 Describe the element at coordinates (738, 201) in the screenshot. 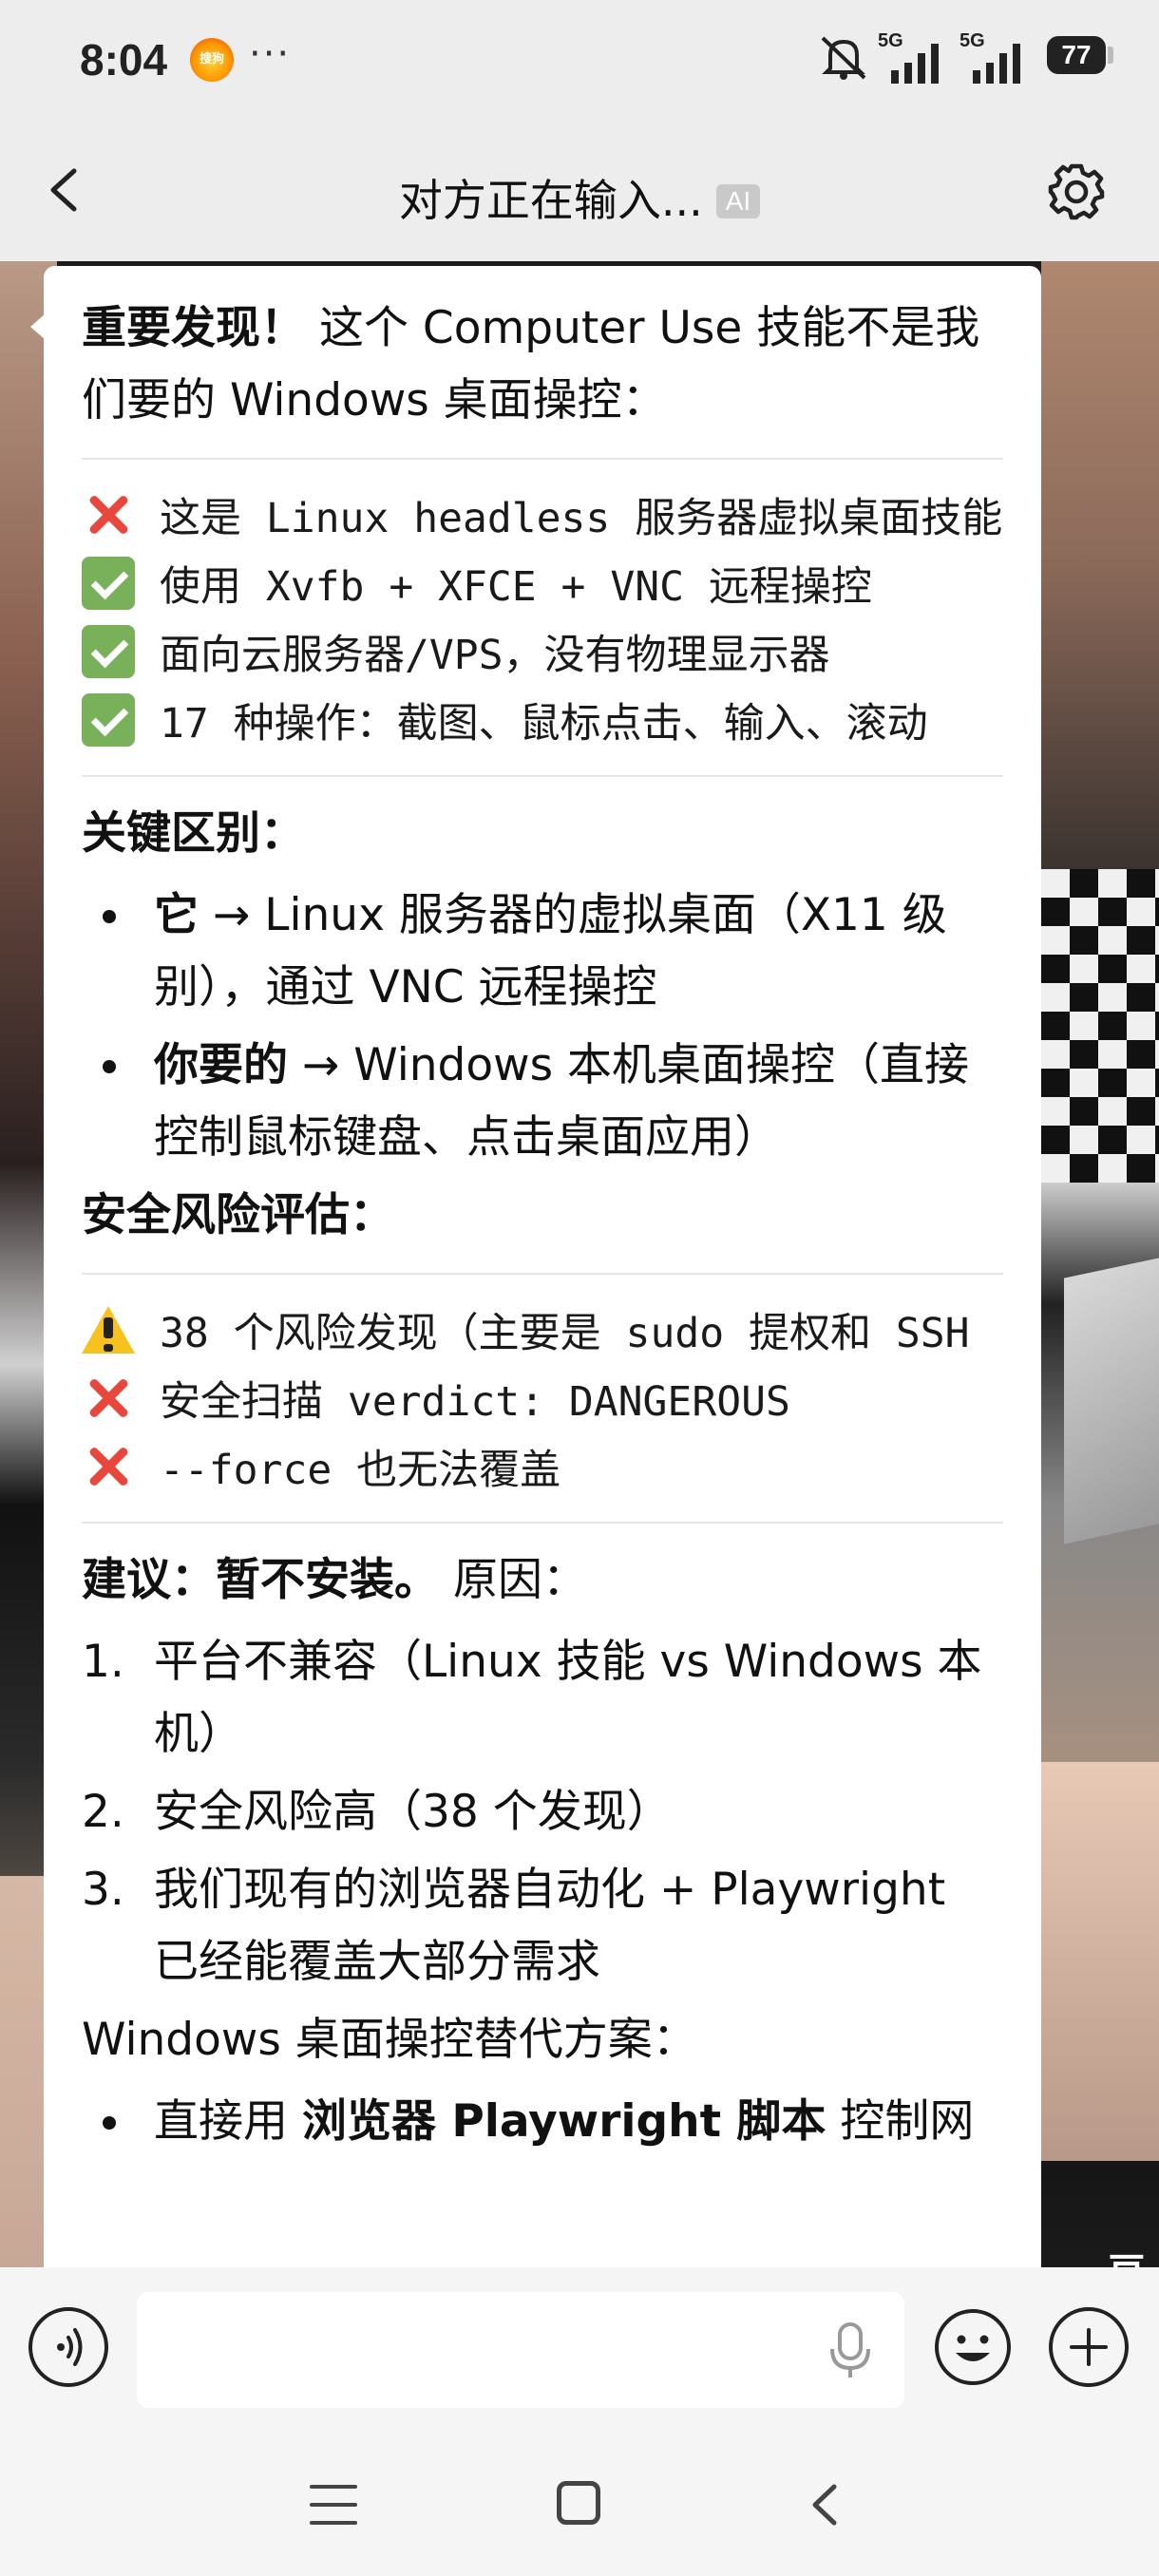

I see `ai-badge: AI` at that location.